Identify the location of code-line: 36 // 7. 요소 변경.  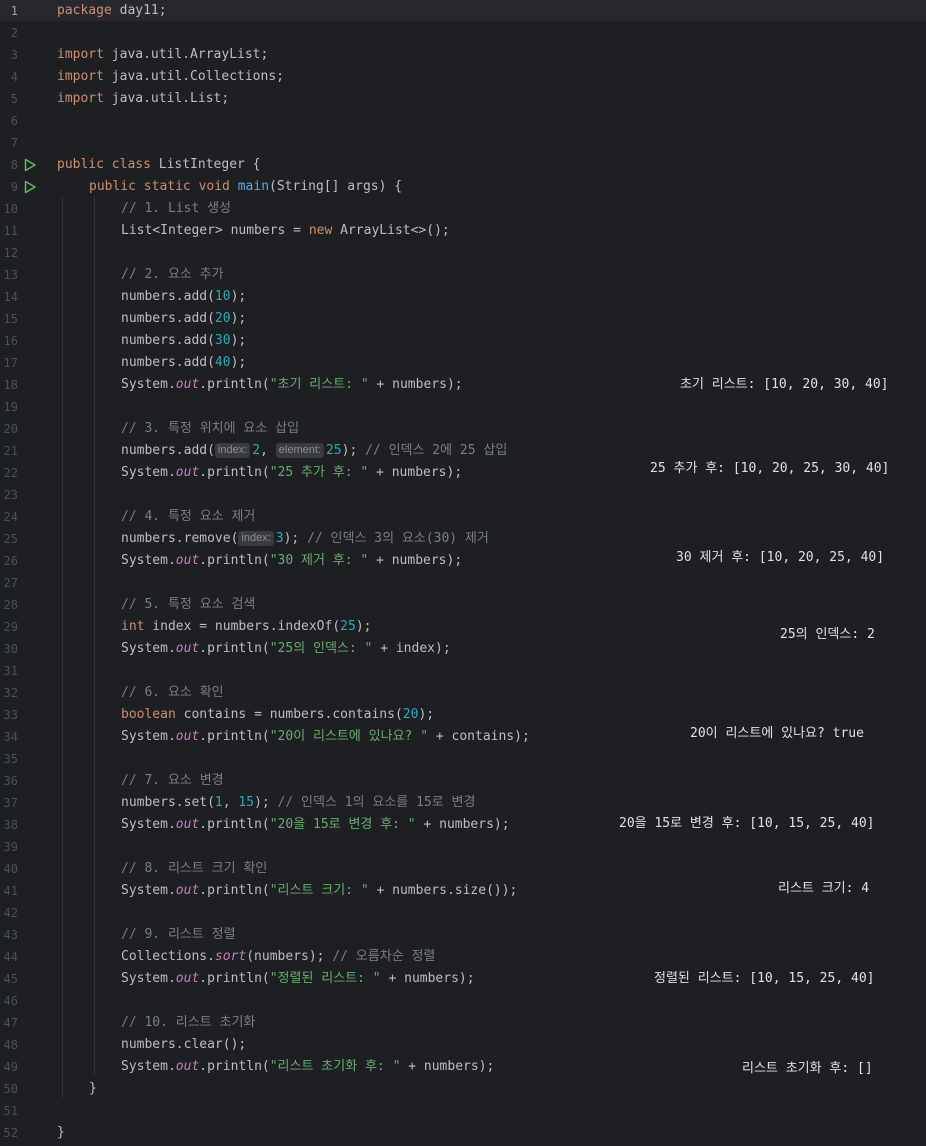
(463, 781).